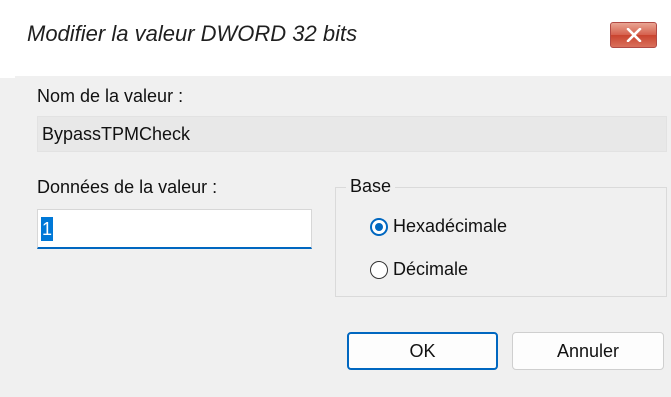  Describe the element at coordinates (379, 269) in the screenshot. I see `radio-unchecked-icon` at that location.